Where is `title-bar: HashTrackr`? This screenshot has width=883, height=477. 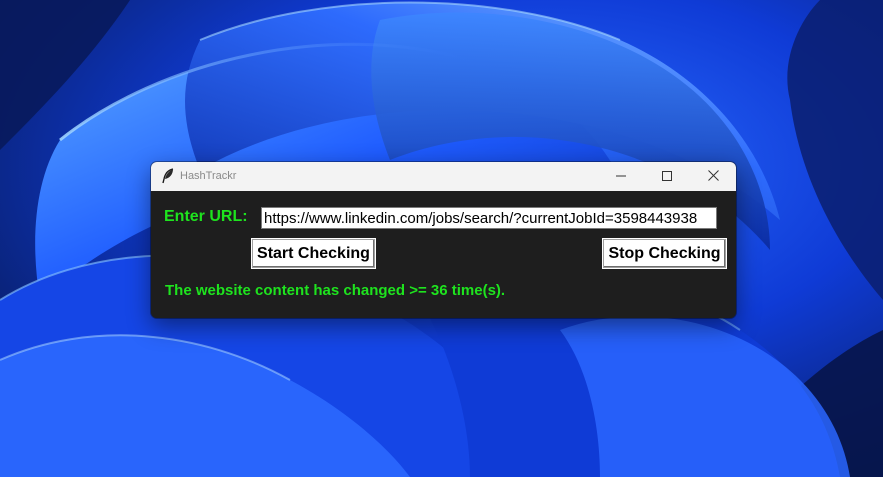 title-bar: HashTrackr is located at coordinates (443, 176).